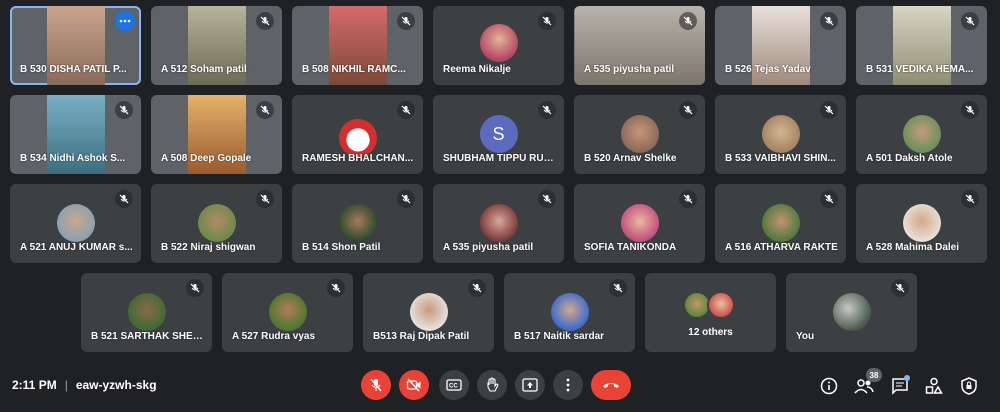  I want to click on others-count-label: 12 others, so click(710, 332).